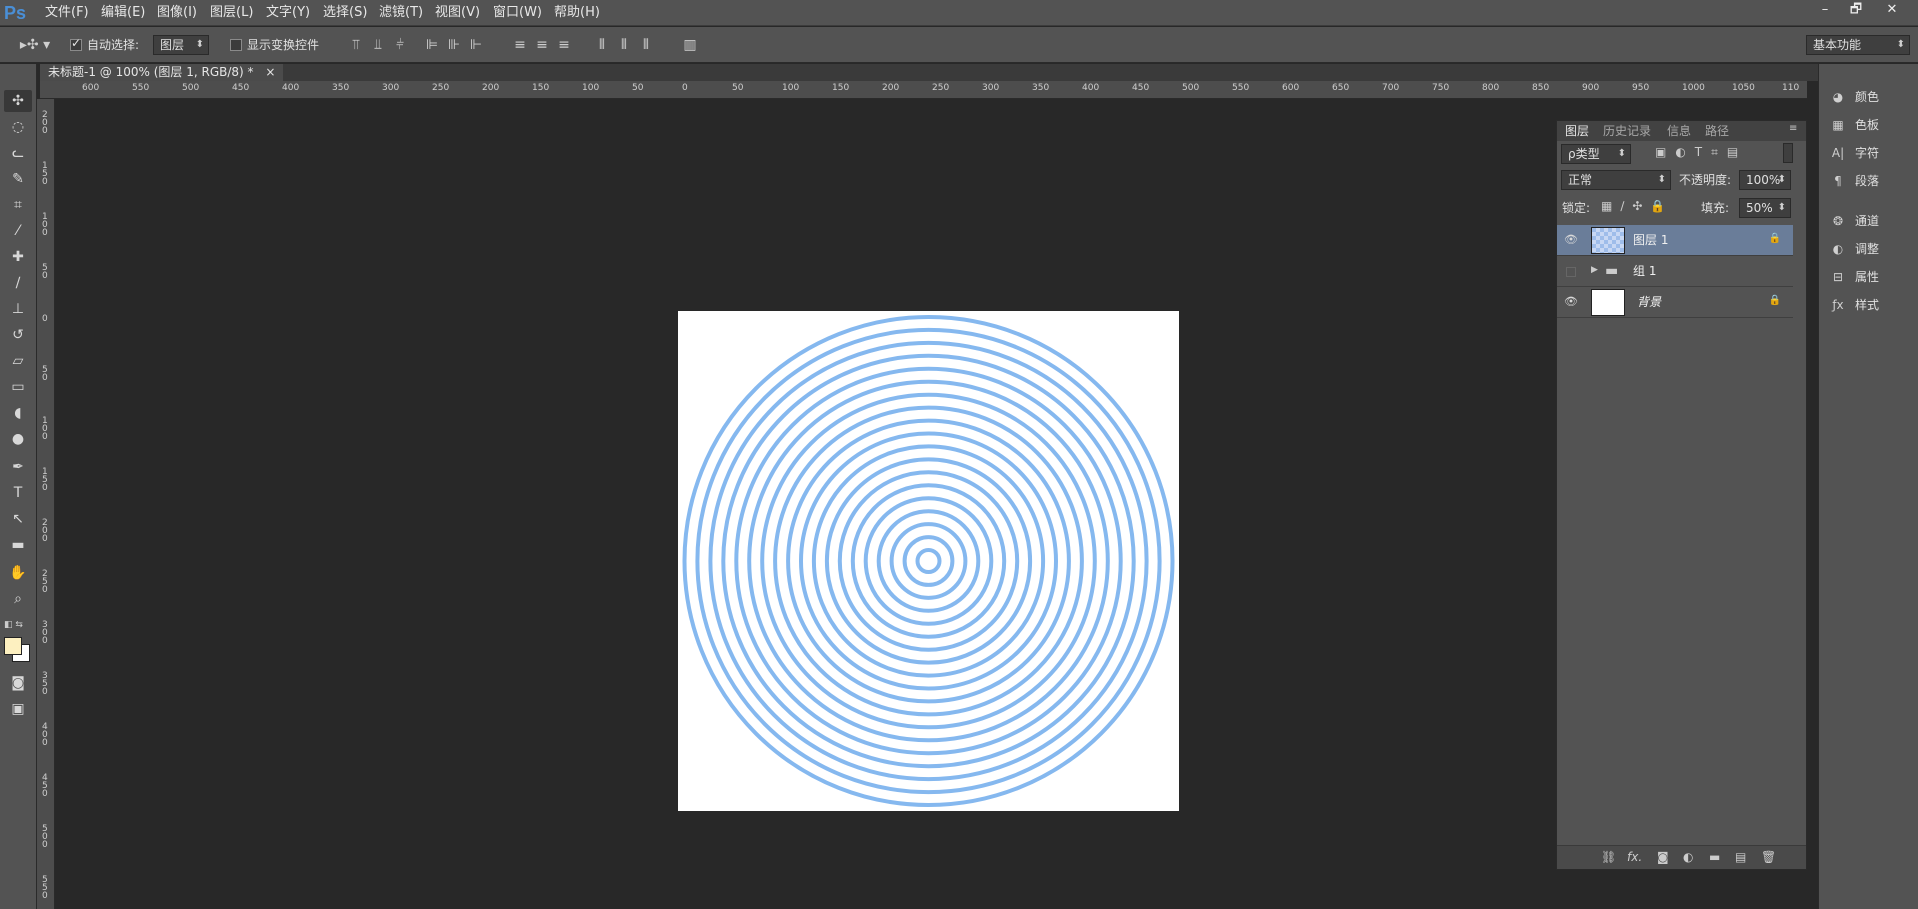 This screenshot has height=909, width=1918. What do you see at coordinates (18, 573) in the screenshot?
I see `hand-tool-icon: ✋` at bounding box center [18, 573].